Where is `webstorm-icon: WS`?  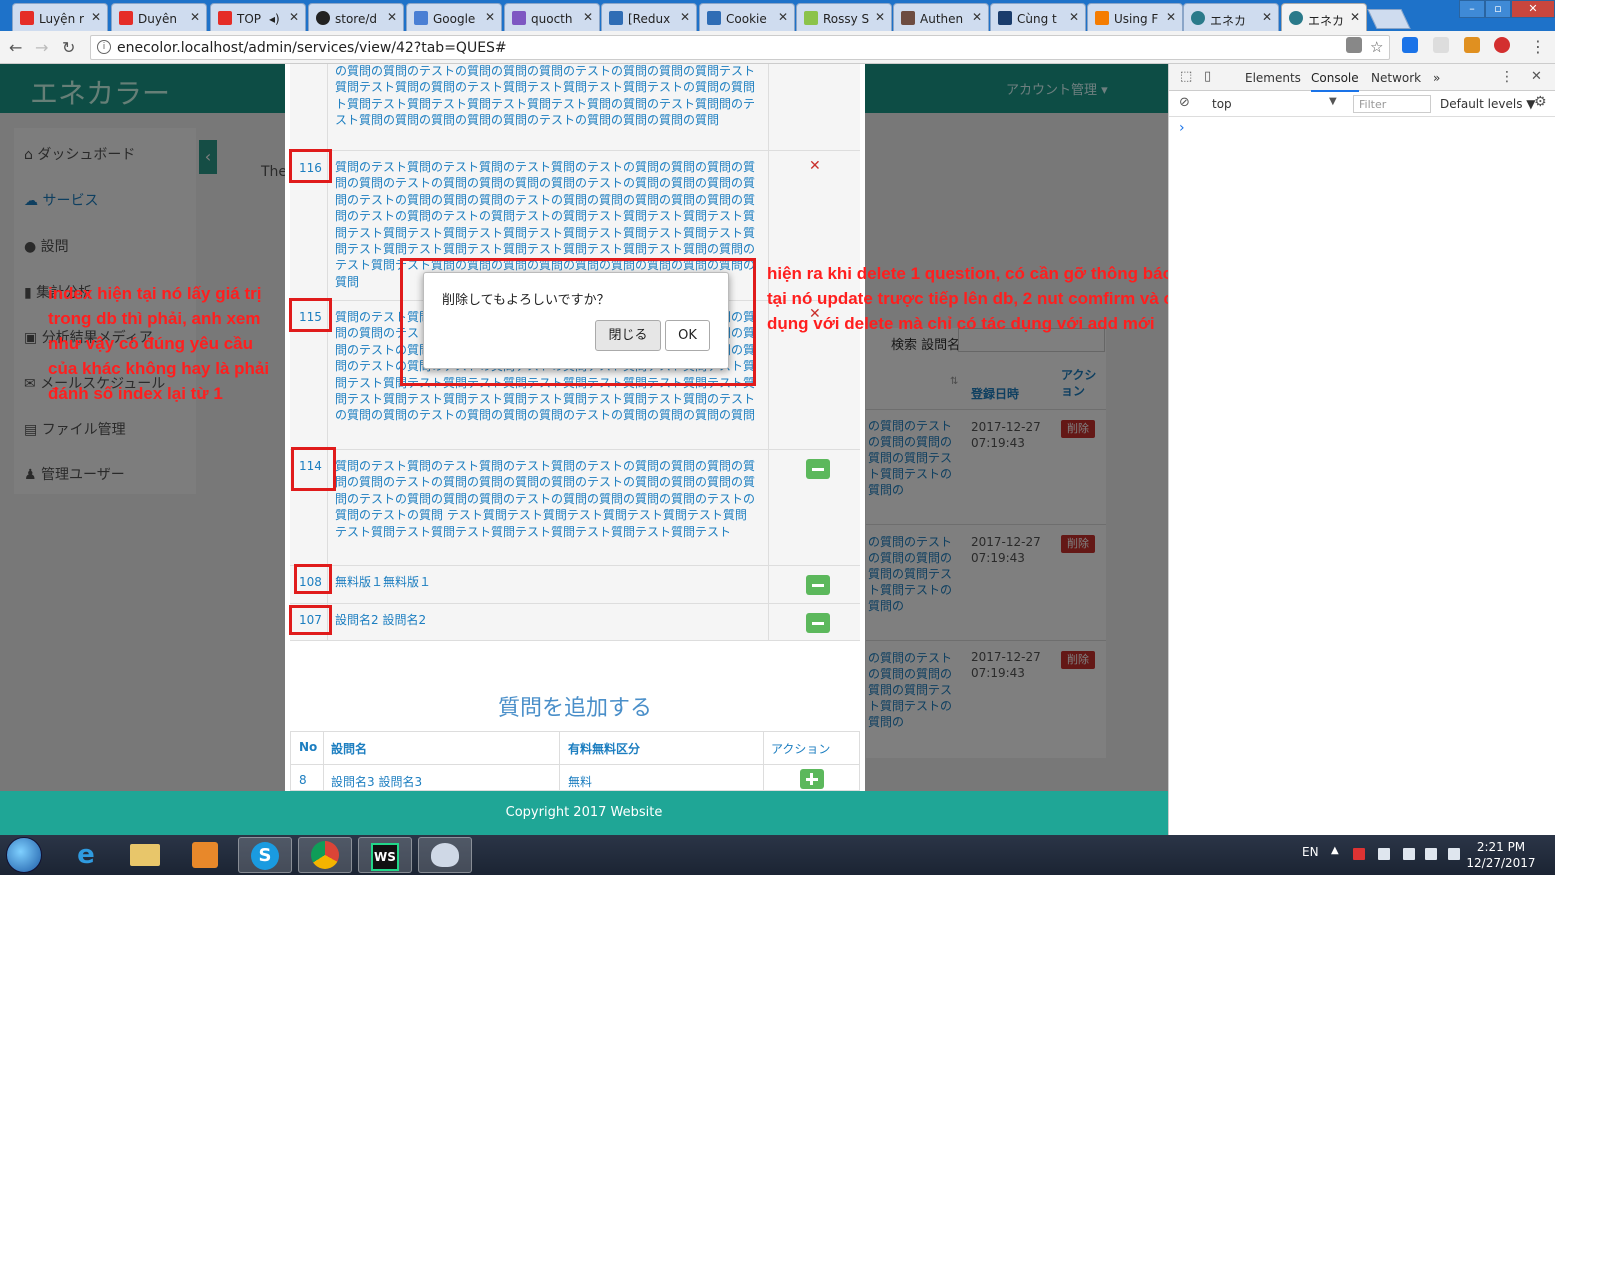
webstorm-icon: WS is located at coordinates (385, 855).